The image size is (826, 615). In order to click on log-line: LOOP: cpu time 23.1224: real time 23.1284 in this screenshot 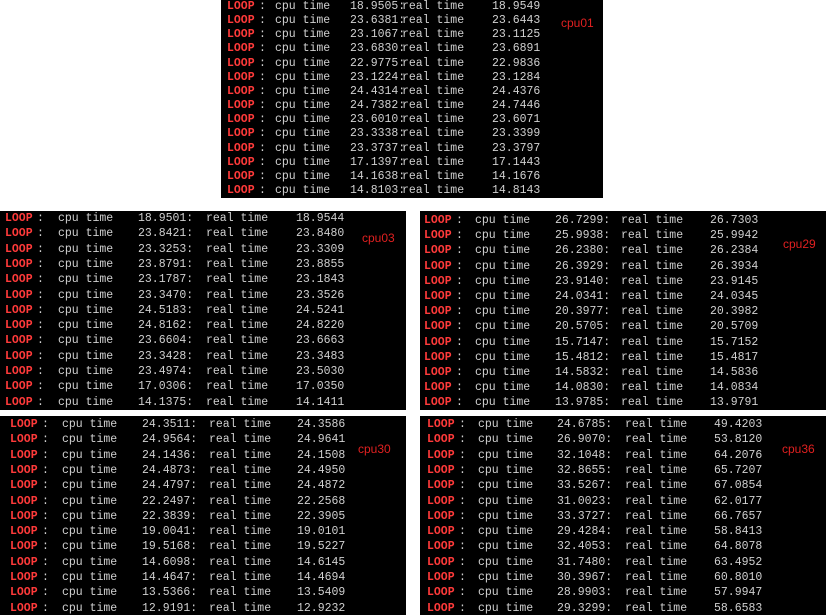, I will do `click(412, 77)`.